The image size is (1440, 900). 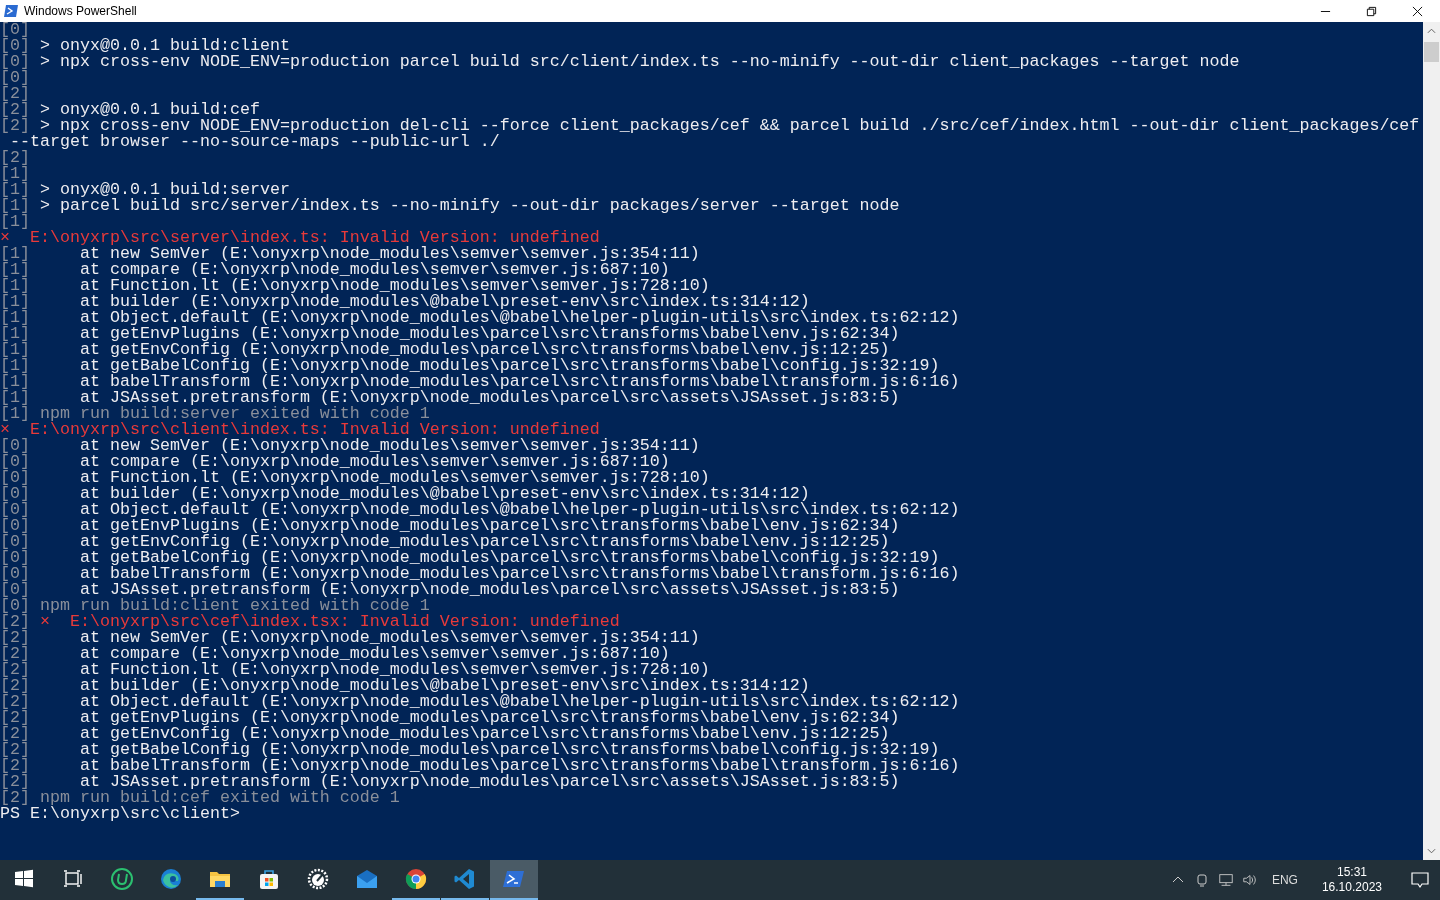 What do you see at coordinates (1431, 851) in the screenshot?
I see `scroll-down-icon` at bounding box center [1431, 851].